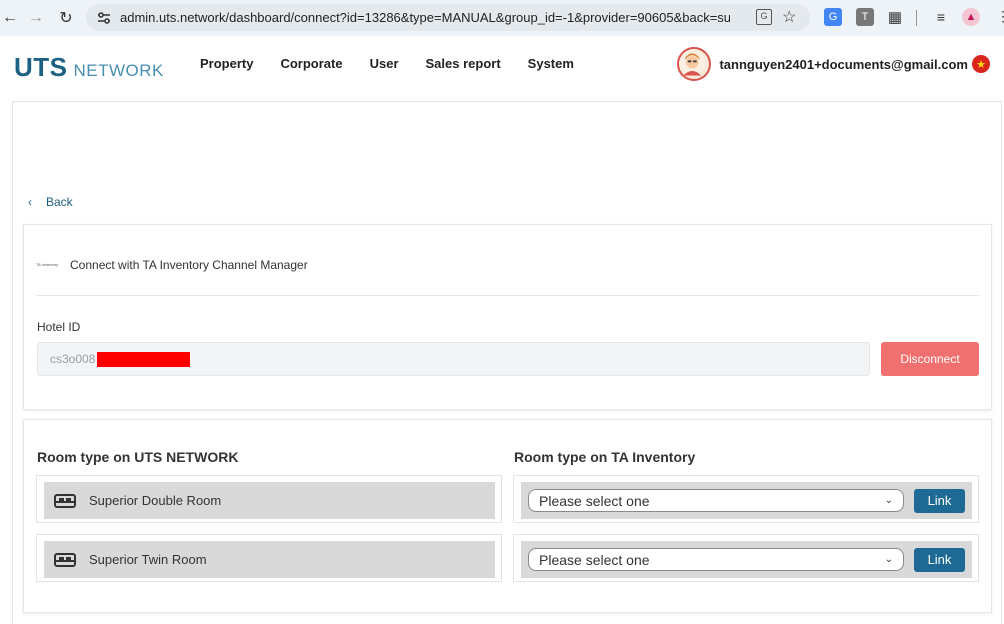  Describe the element at coordinates (155, 500) in the screenshot. I see `room-name: Superior Double Room` at that location.